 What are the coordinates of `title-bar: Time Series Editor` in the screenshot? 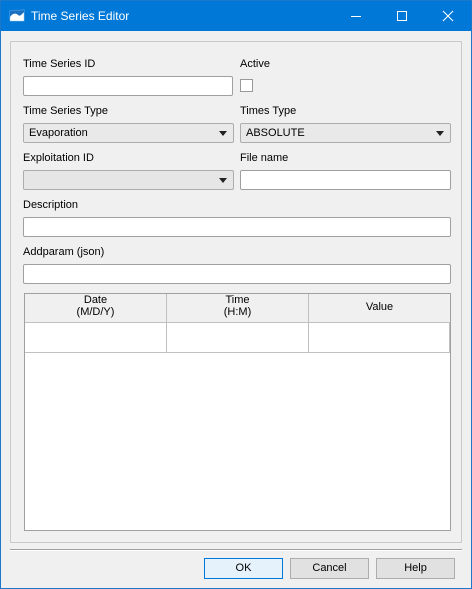 It's located at (236, 16).